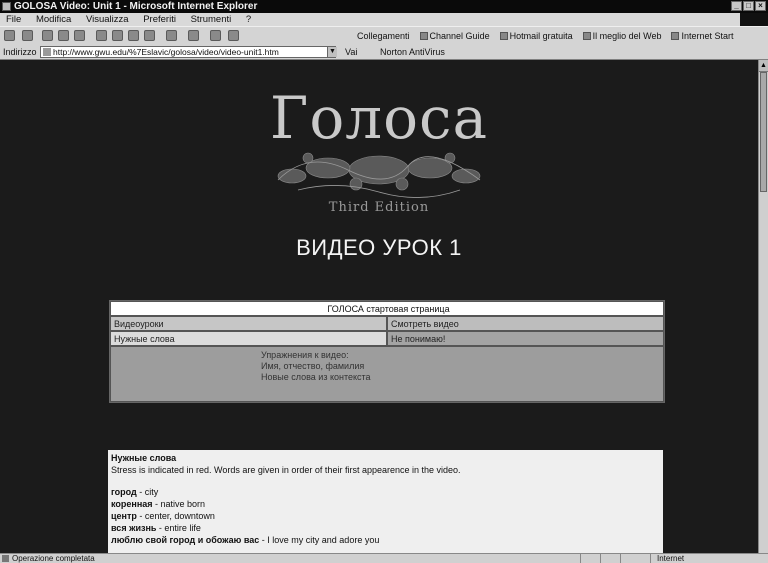  I want to click on page-title: ВИДЕО УРОК 1, so click(379, 247).